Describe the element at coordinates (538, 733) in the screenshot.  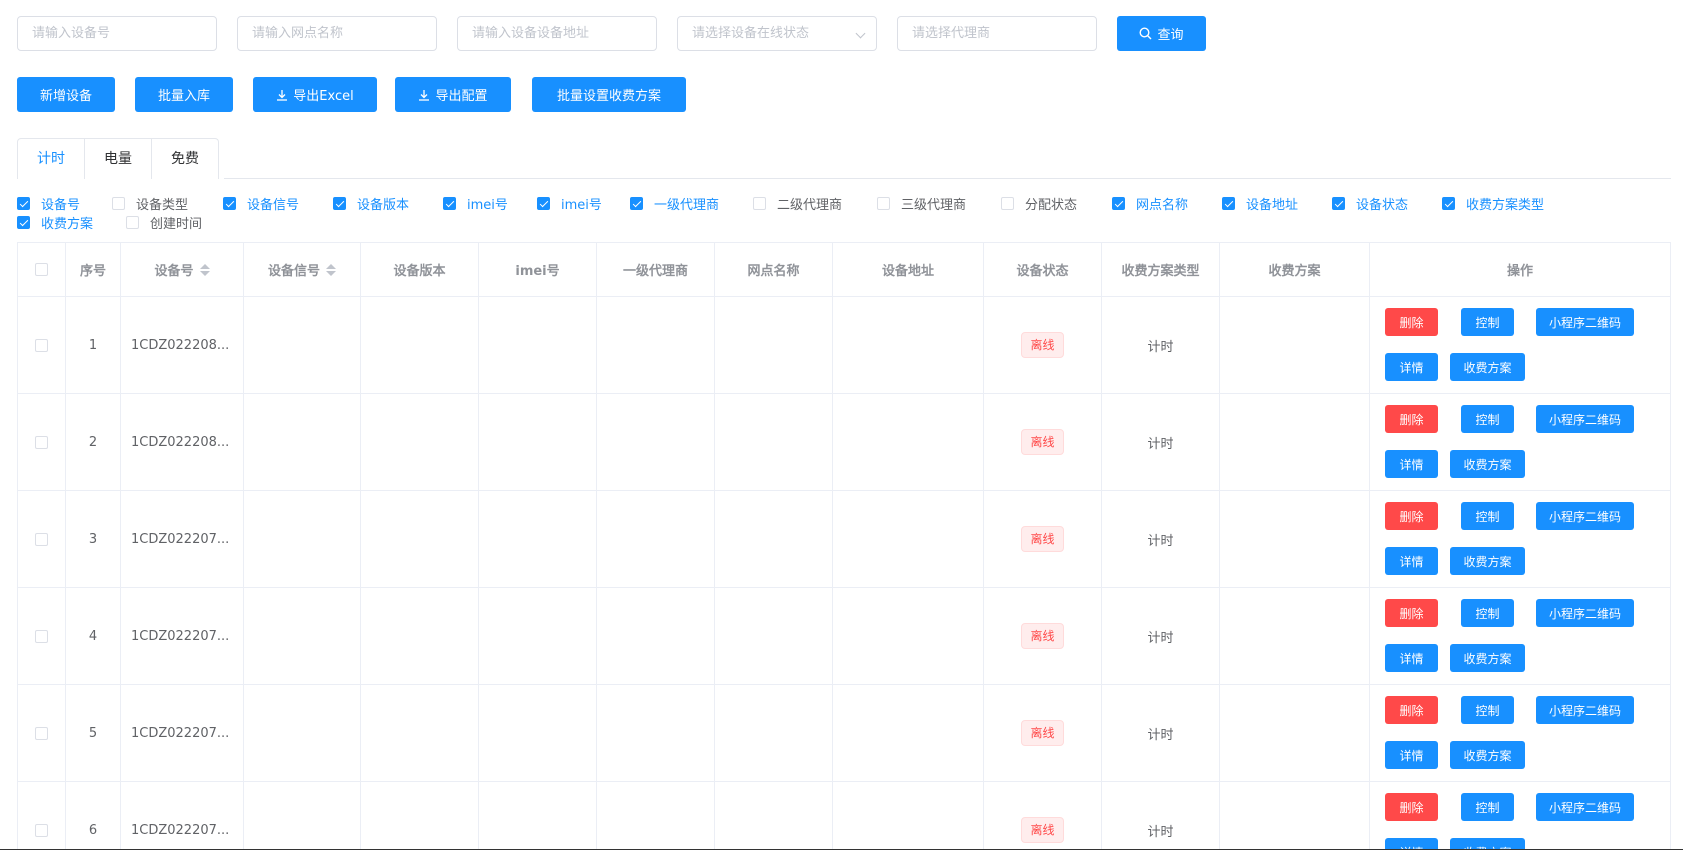
I see `cell-imei` at that location.